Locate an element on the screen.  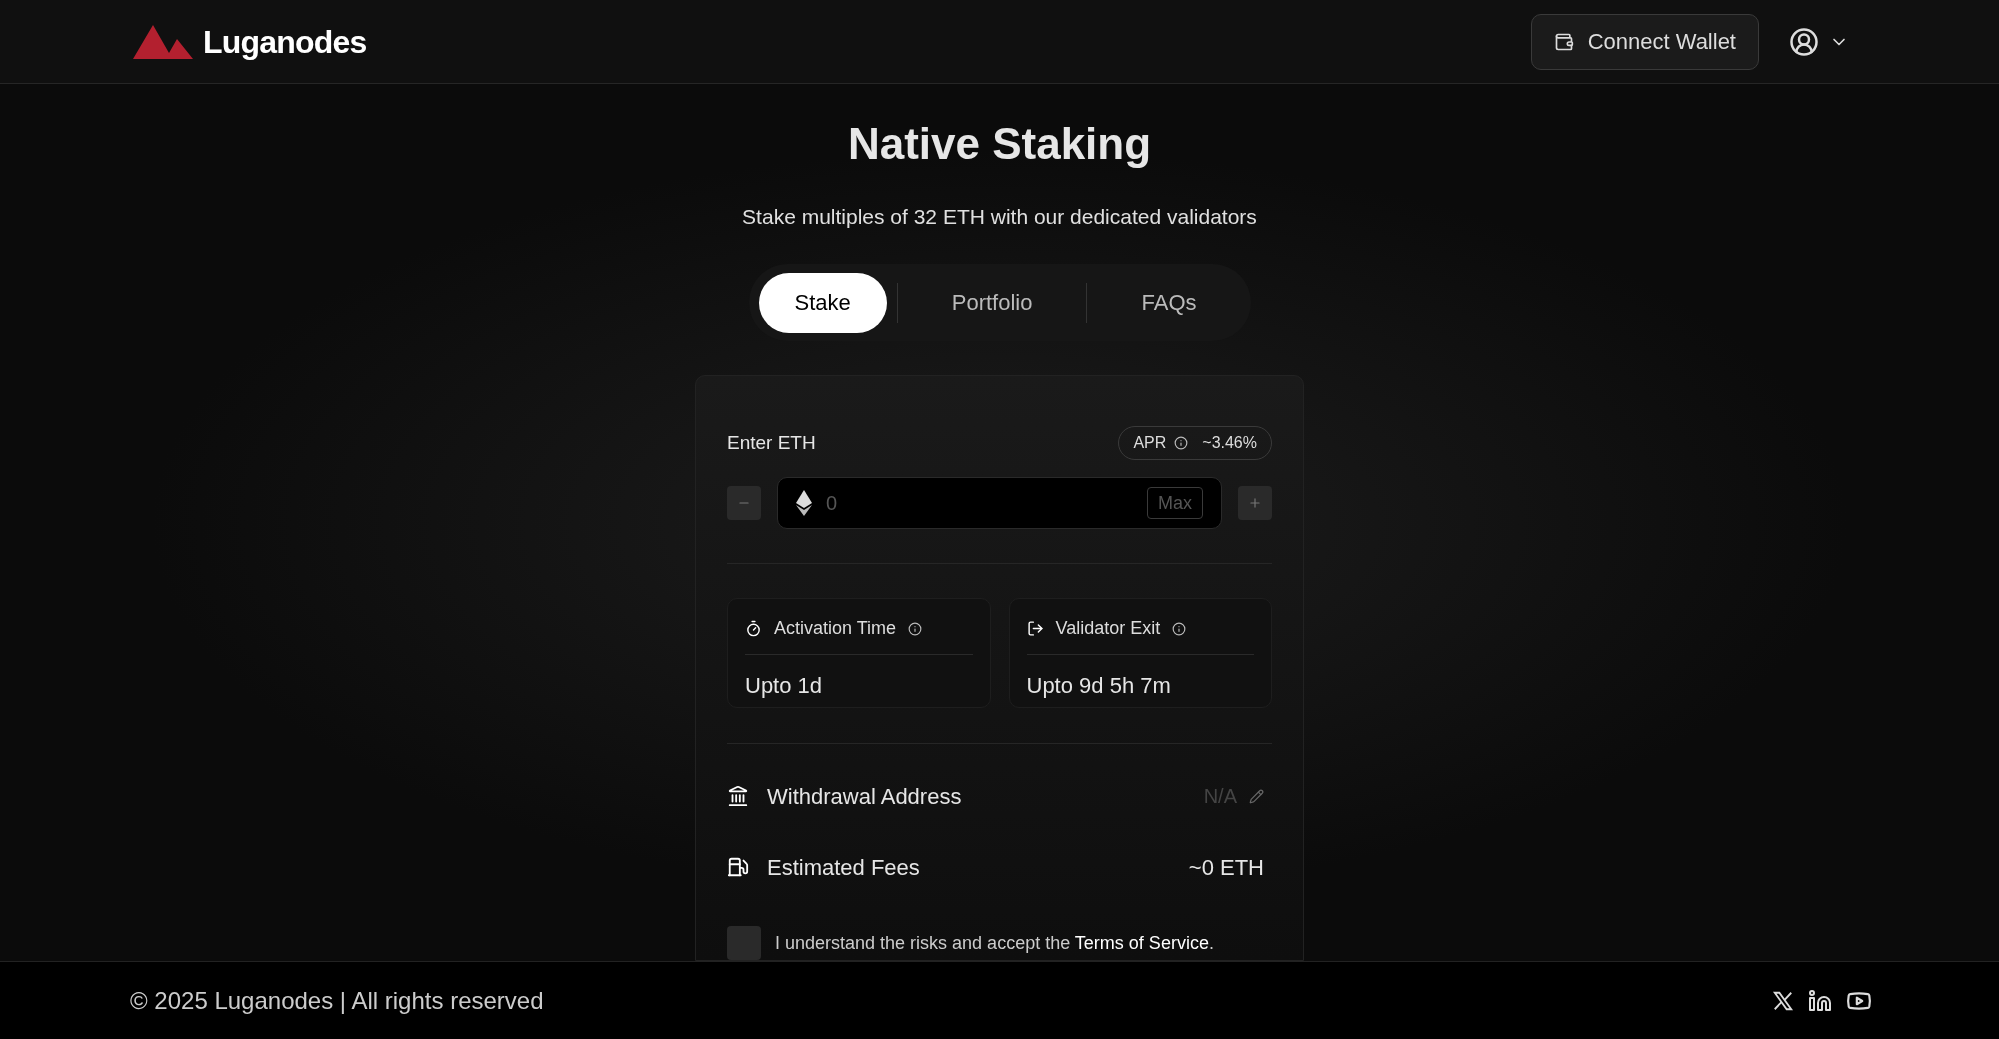
x-logo-icon is located at coordinates (1783, 1000).